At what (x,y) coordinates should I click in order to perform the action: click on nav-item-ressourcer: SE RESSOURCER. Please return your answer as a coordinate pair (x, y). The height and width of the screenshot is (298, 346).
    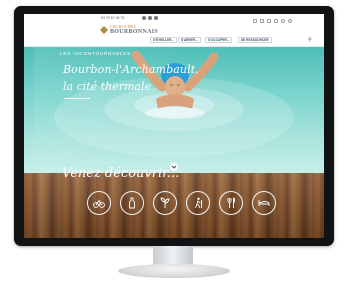
    Looking at the image, I should click on (255, 40).